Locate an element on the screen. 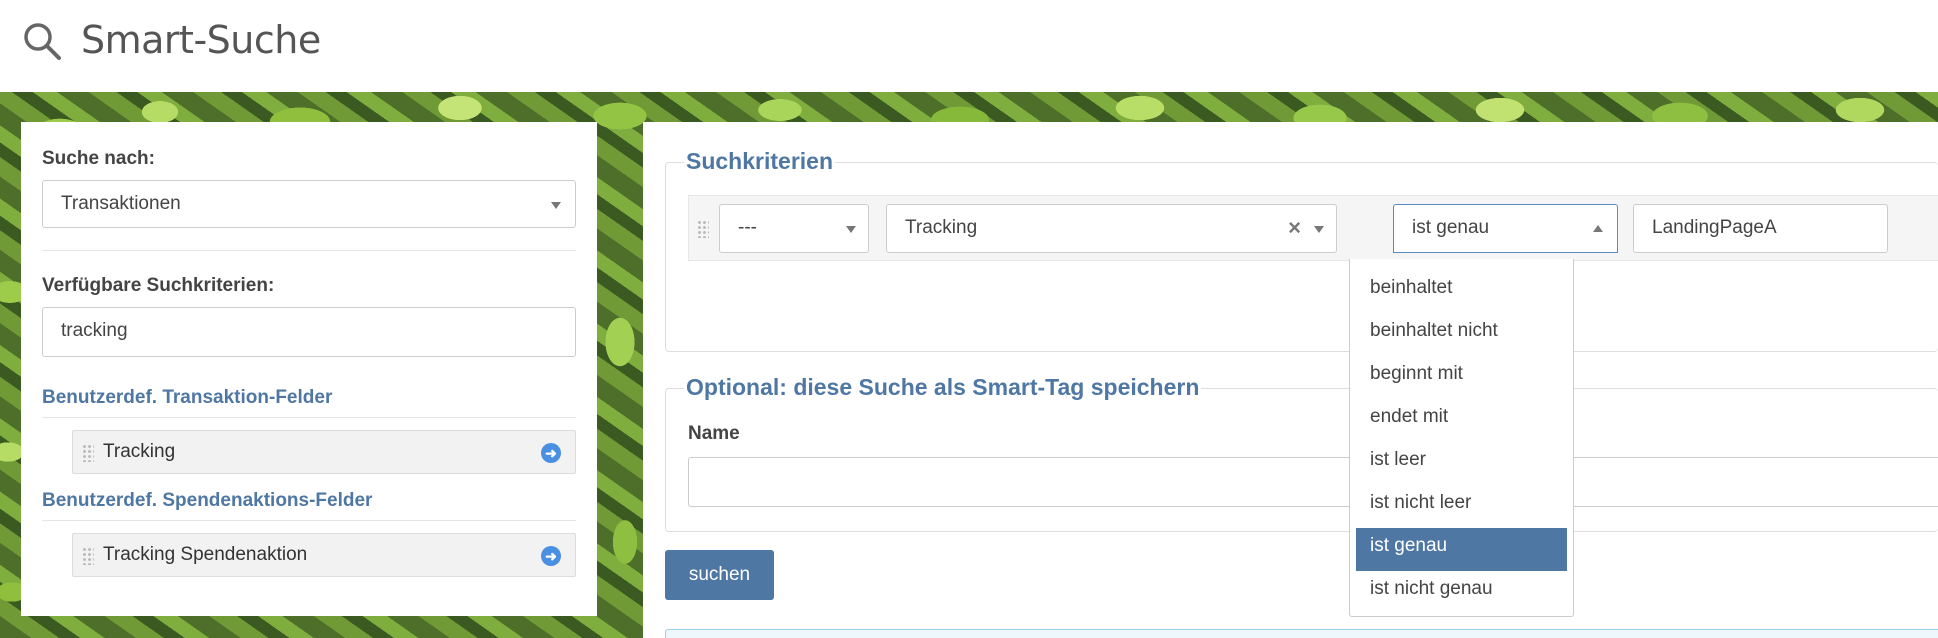 The image size is (1938, 638). criteria-item-label: Tracking Spendenaktion is located at coordinates (205, 554).